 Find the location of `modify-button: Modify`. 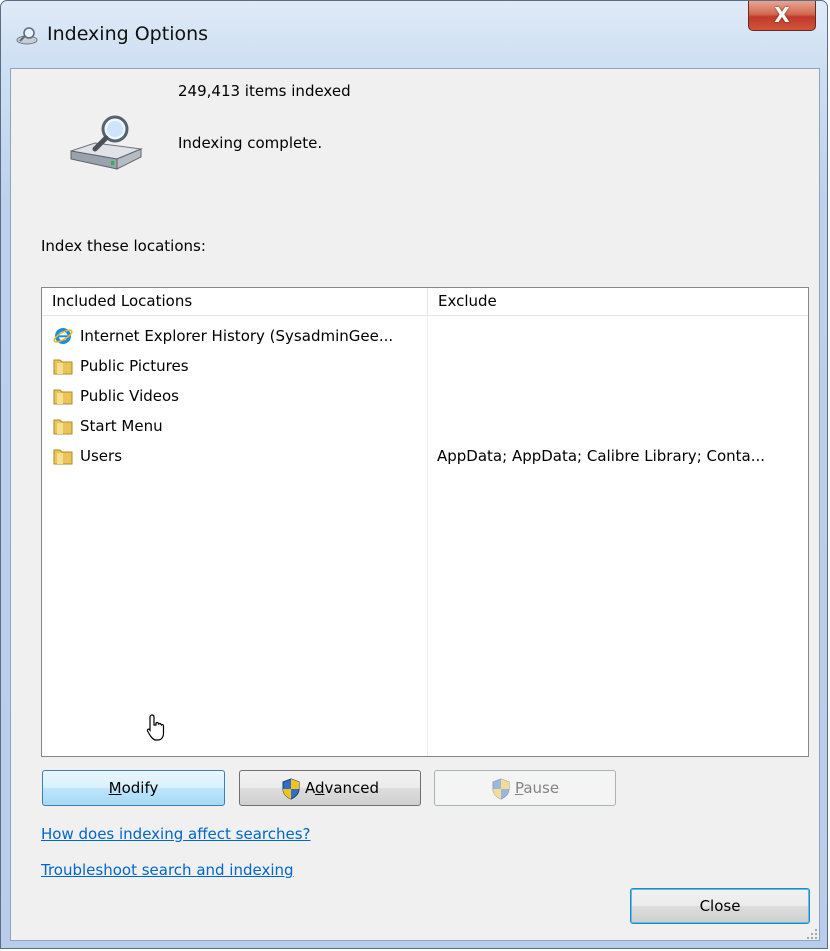

modify-button: Modify is located at coordinates (133, 788).